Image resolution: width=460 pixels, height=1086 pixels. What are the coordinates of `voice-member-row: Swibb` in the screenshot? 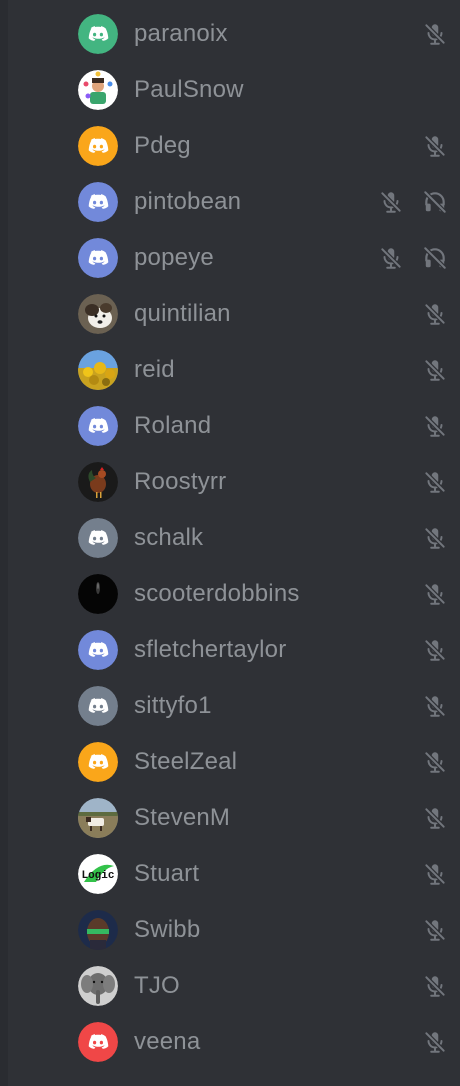 It's located at (230, 930).